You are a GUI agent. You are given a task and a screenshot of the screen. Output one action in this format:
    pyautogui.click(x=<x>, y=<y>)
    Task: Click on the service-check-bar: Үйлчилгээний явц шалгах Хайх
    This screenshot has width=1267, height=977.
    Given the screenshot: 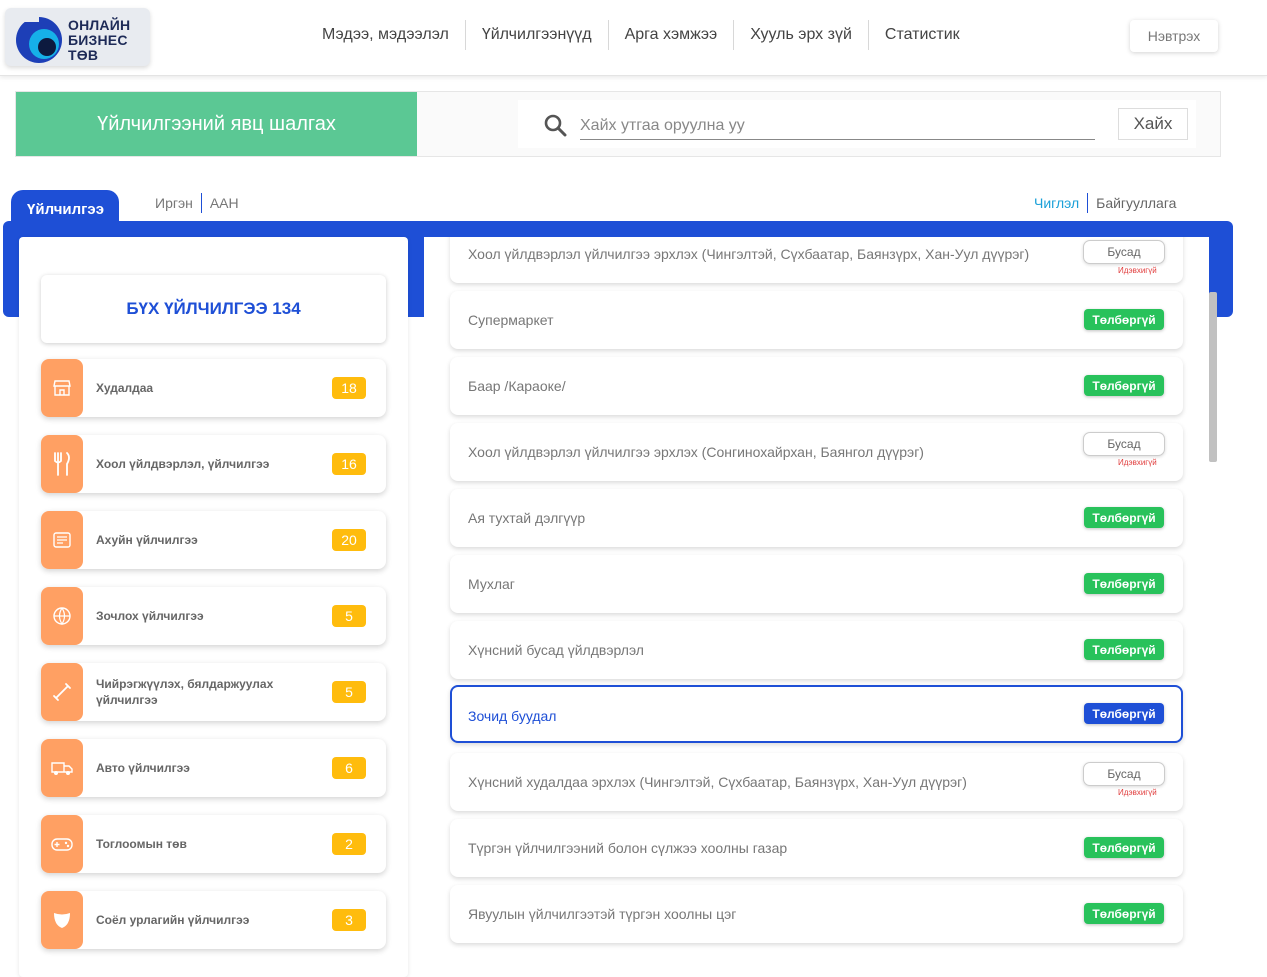 What is the action you would take?
    pyautogui.click(x=618, y=124)
    